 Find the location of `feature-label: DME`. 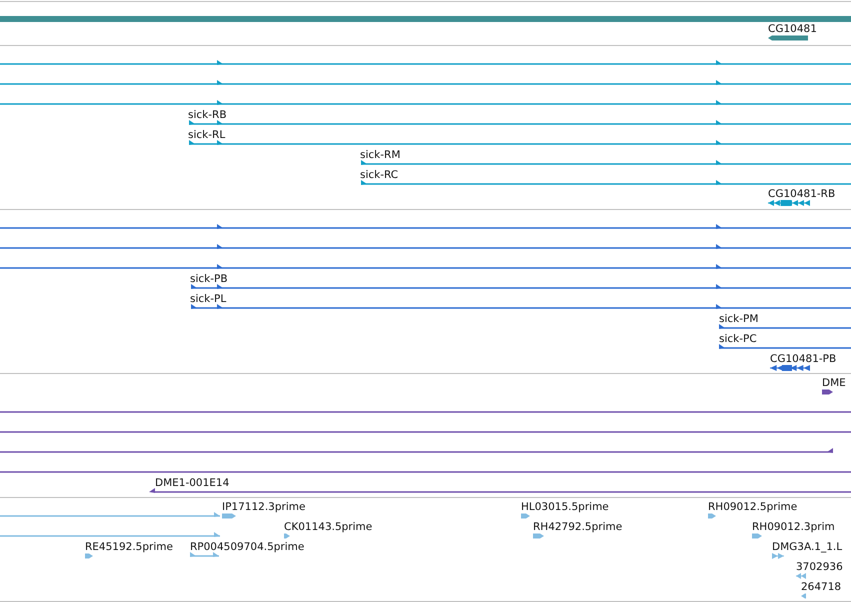

feature-label: DME is located at coordinates (834, 383).